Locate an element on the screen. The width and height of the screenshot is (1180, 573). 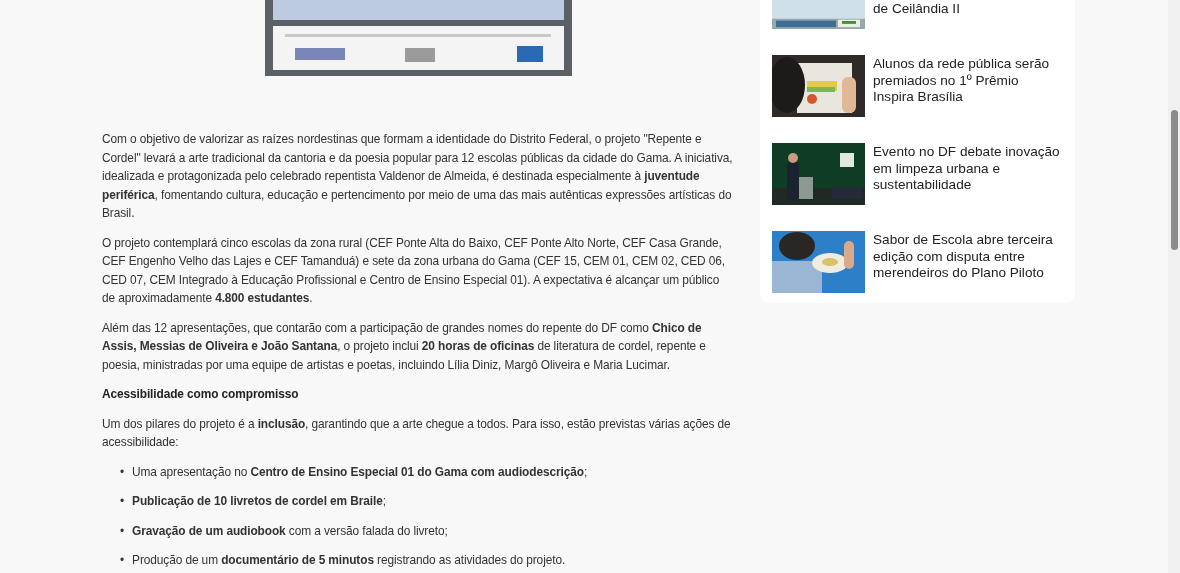
news-link: de Ceilândia II is located at coordinates (916, 9).